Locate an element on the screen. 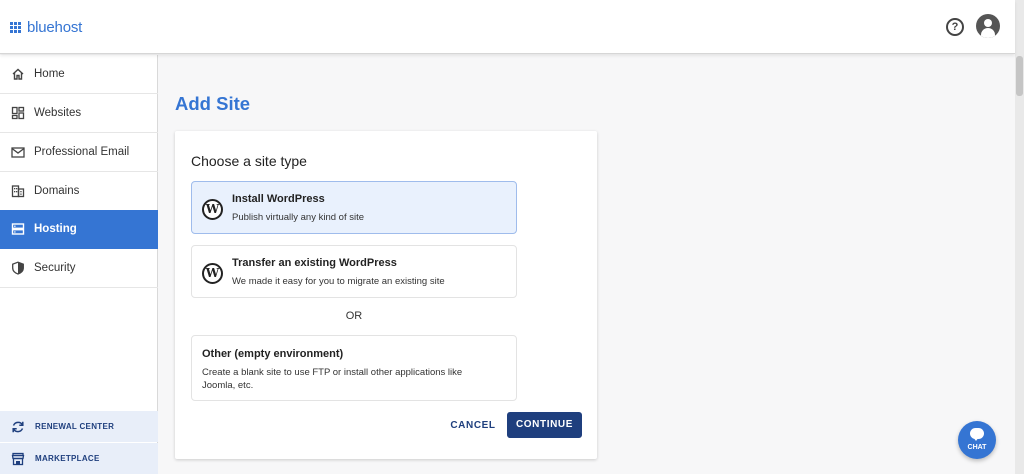 The height and width of the screenshot is (474, 1024). sidebar-marketplace: MARKETPLACE is located at coordinates (79, 458).